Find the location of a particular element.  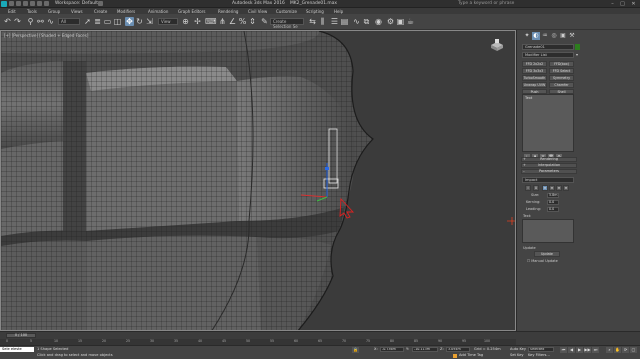

coord-system-dropdown: View is located at coordinates (168, 21).